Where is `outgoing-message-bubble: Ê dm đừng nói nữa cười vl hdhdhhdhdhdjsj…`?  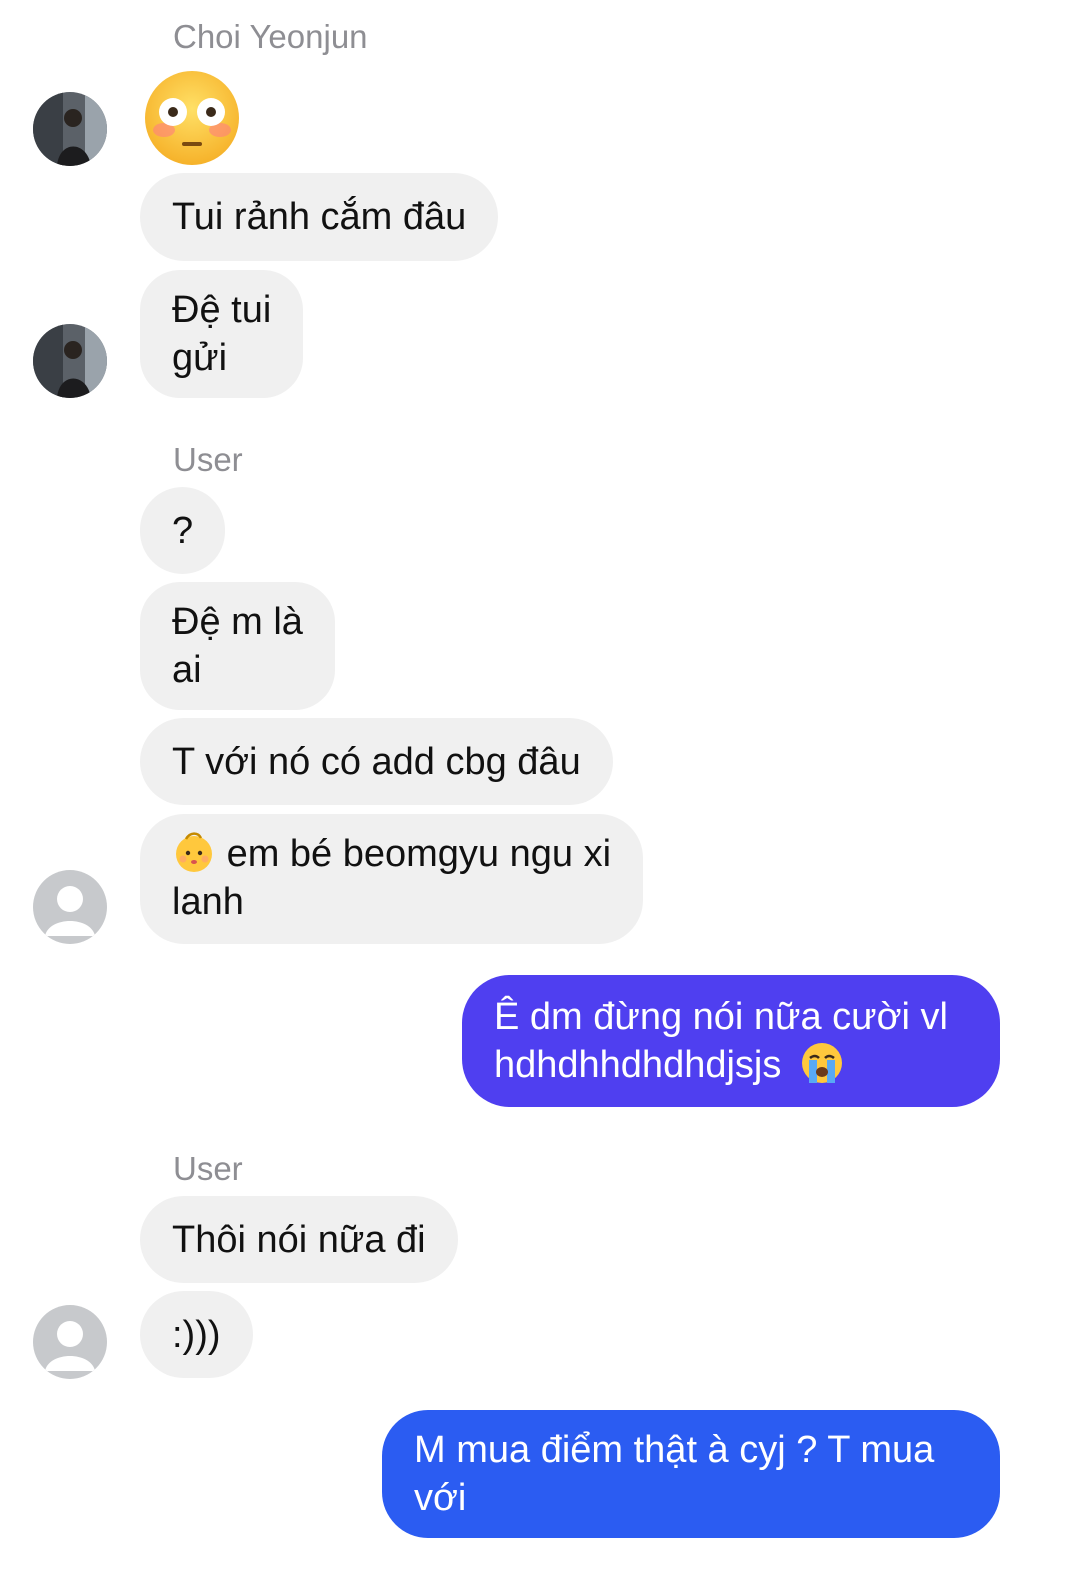 outgoing-message-bubble: Ê dm đừng nói nữa cười vl hdhdhhdhdhdjsj… is located at coordinates (731, 1041).